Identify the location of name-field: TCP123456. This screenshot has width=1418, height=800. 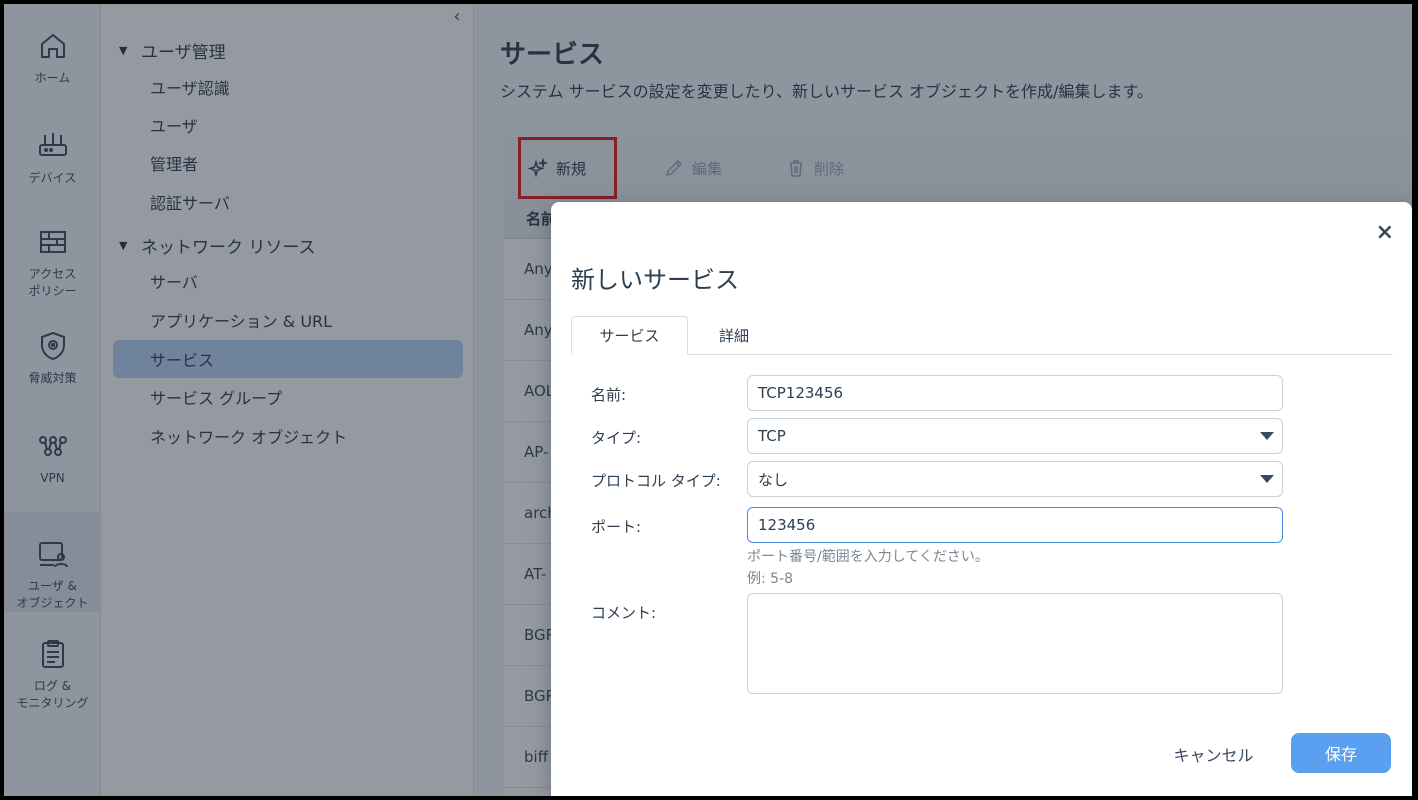
(1015, 393).